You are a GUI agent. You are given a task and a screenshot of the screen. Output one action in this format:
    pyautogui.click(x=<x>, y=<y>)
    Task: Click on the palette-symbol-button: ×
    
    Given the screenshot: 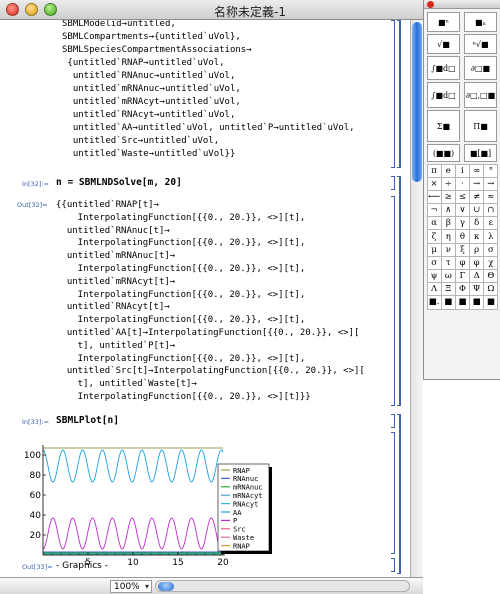 What is the action you would take?
    pyautogui.click(x=434, y=183)
    